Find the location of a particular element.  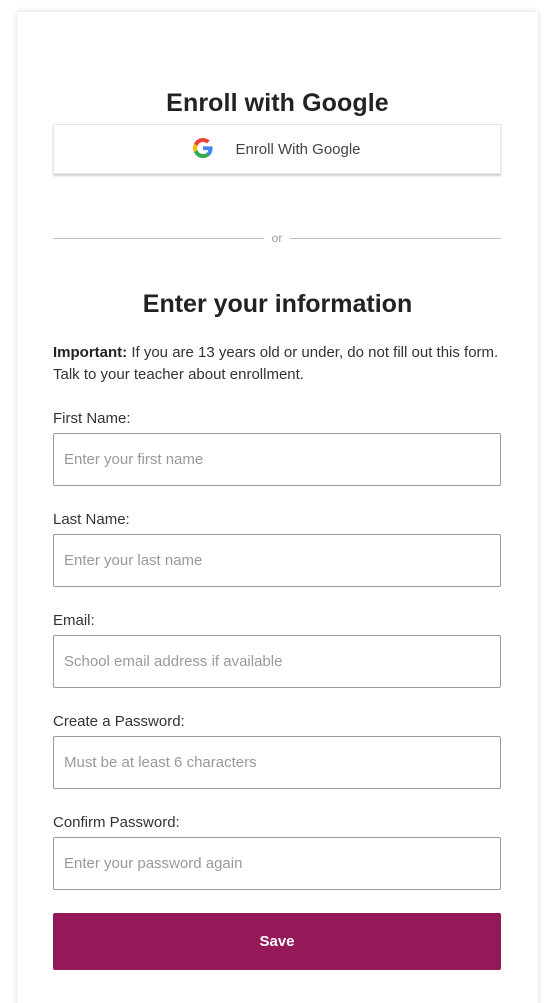

first-name-input is located at coordinates (277, 459).